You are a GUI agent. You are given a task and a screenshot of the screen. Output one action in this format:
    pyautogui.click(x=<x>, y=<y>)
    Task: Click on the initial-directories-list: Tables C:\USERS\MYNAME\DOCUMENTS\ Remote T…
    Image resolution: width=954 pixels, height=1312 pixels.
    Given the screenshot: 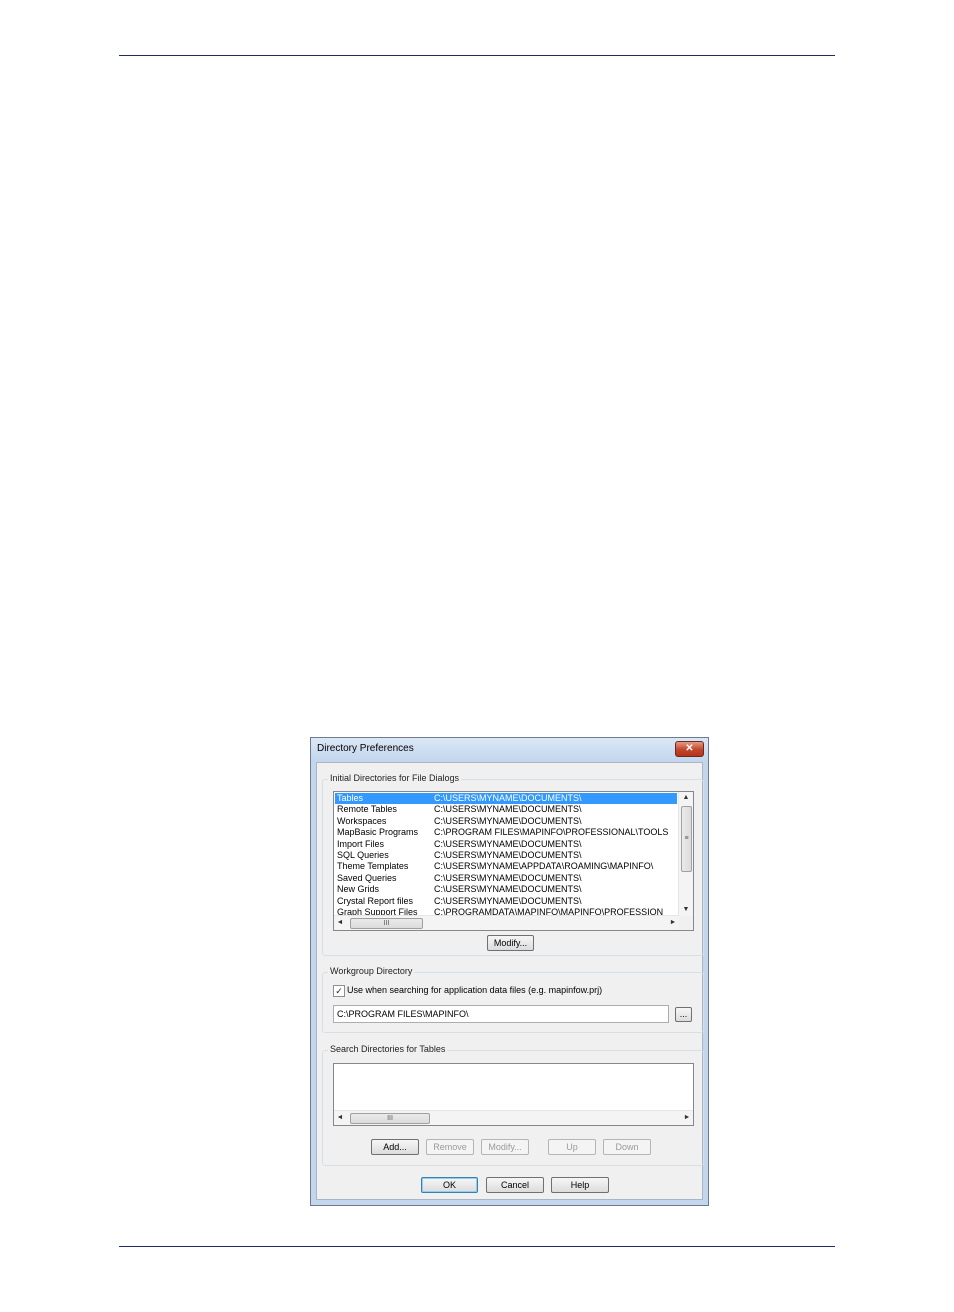 What is the action you would take?
    pyautogui.click(x=513, y=861)
    